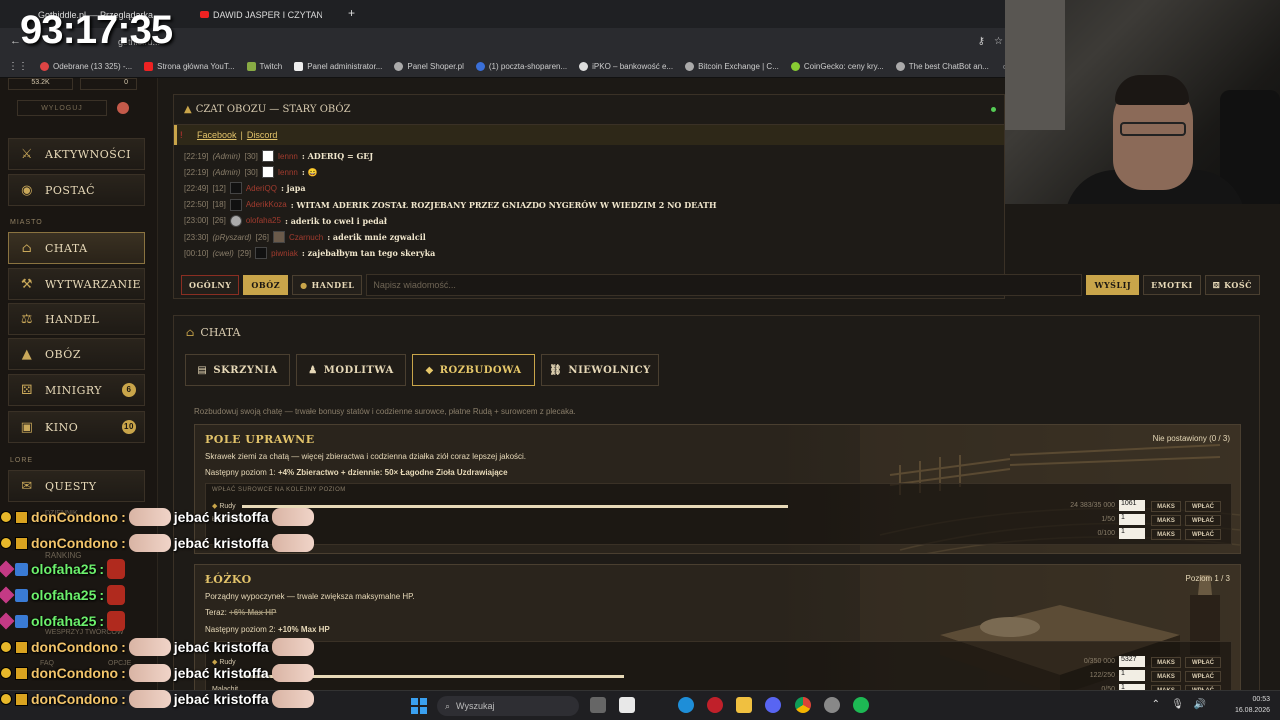  What do you see at coordinates (508, 706) in the screenshot?
I see `taskbar-search: ⌕ Wyszukaj` at bounding box center [508, 706].